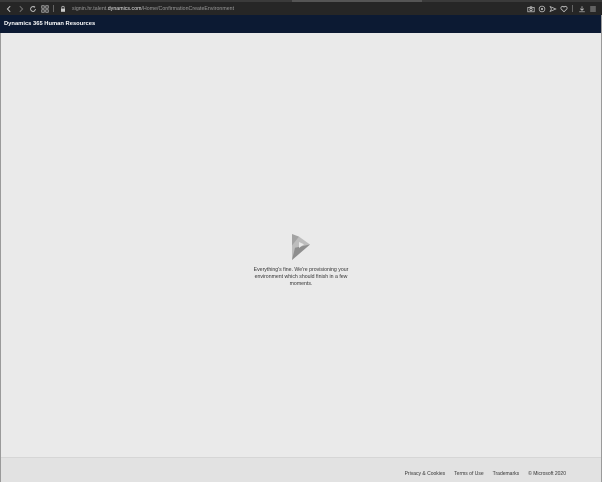 Image resolution: width=602 pixels, height=482 pixels. I want to click on heart-icon, so click(563, 8).